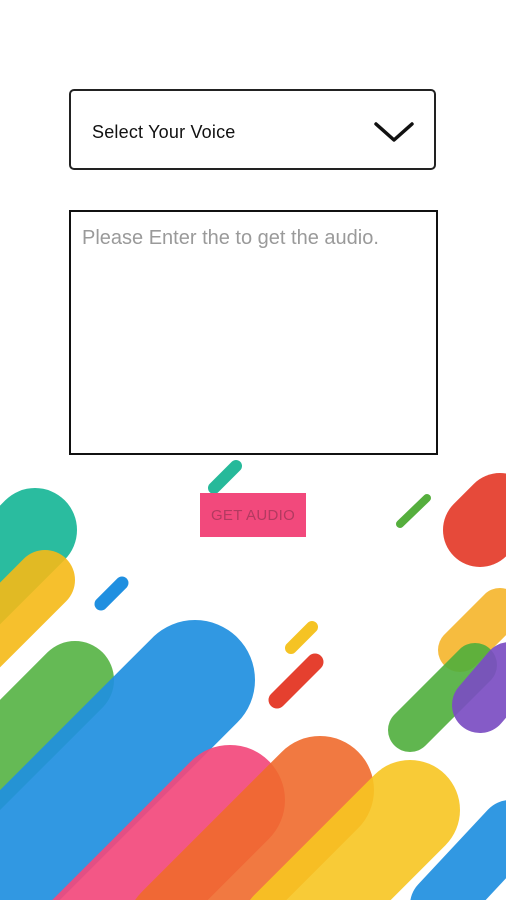 The height and width of the screenshot is (900, 506). I want to click on get-audio-button: GET AUDIO, so click(253, 515).